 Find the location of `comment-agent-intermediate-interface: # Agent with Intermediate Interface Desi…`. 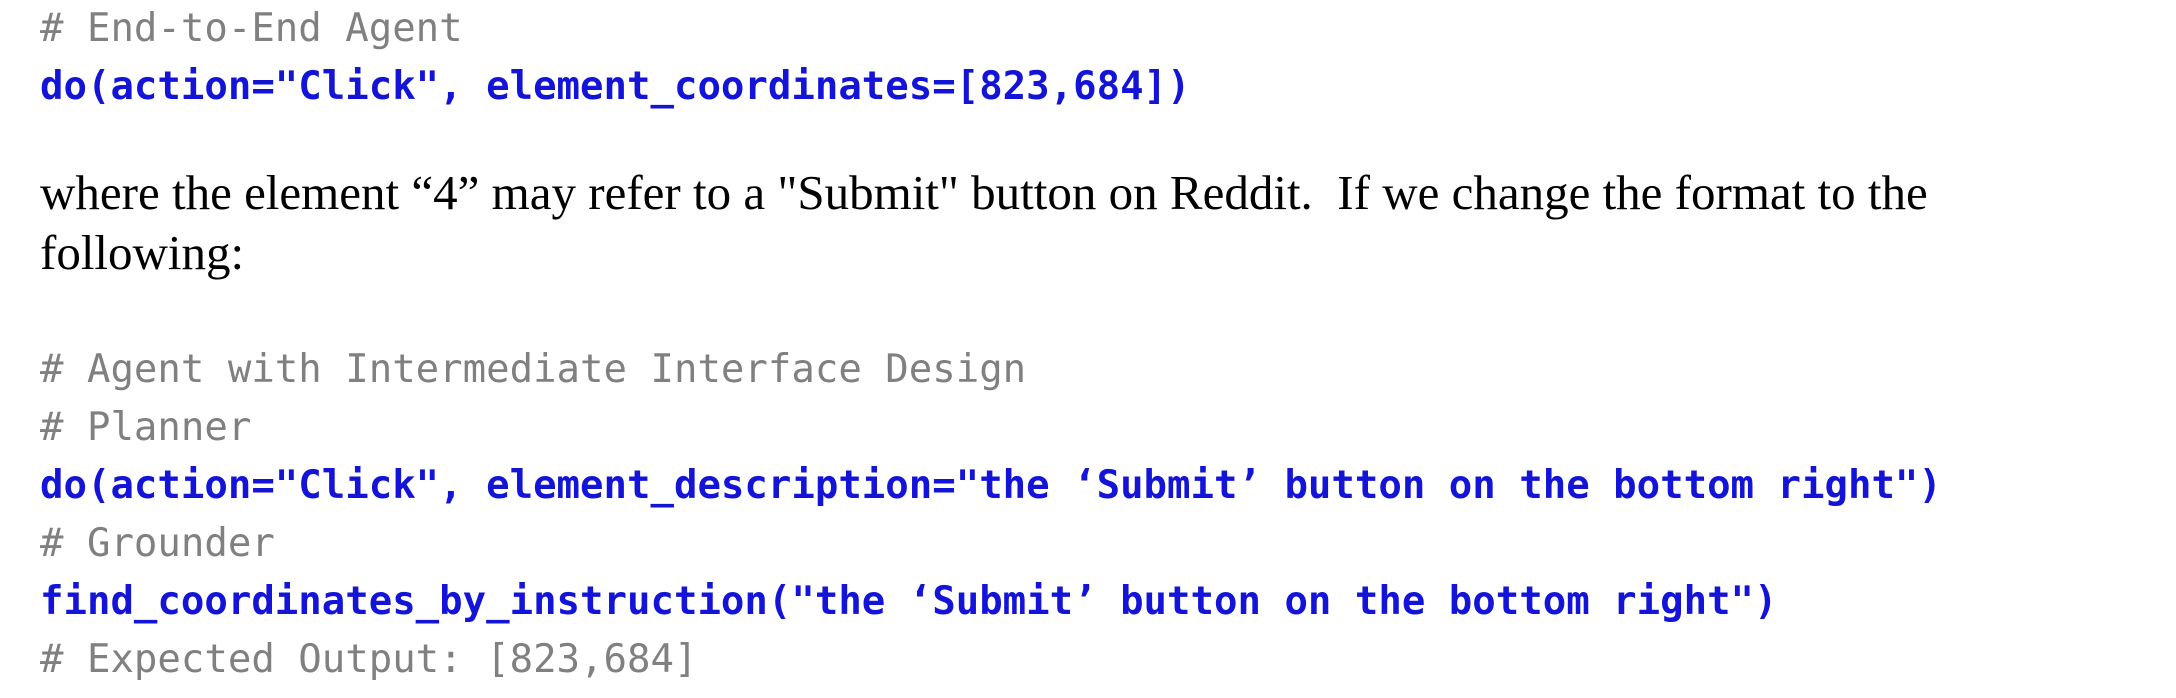

comment-agent-intermediate-interface: # Agent with Intermediate Interface Desi… is located at coordinates (533, 369).